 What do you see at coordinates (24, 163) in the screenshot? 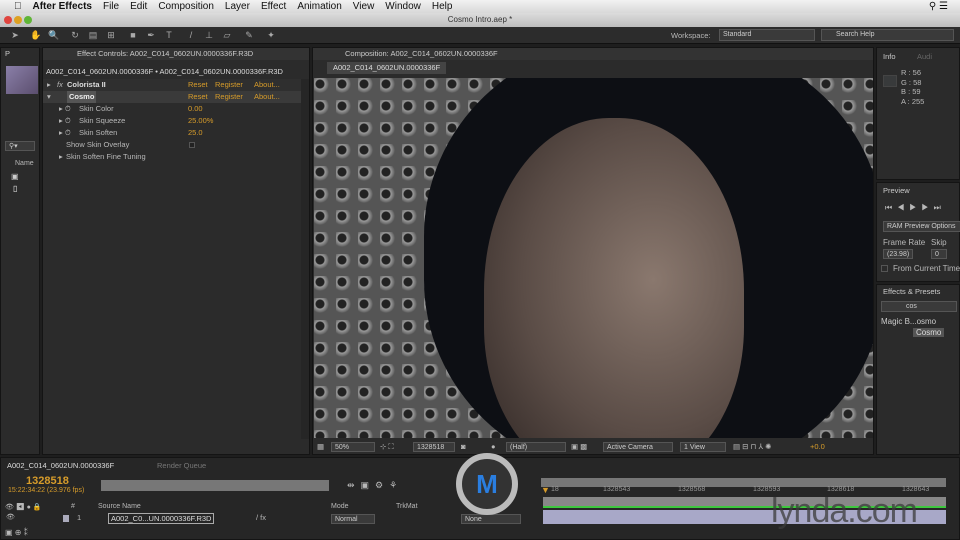
I see `name-column-header: Name` at bounding box center [24, 163].